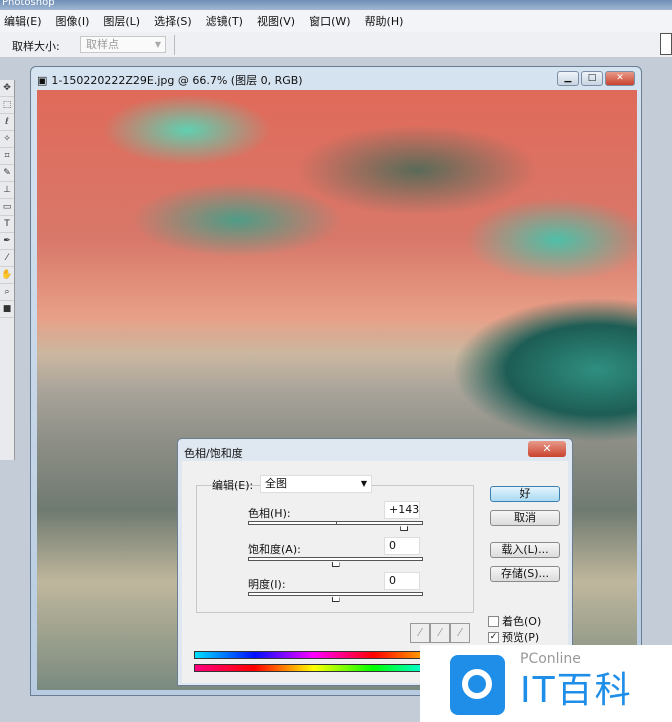 The width and height of the screenshot is (672, 722). What do you see at coordinates (522, 621) in the screenshot?
I see `colorize-label: 着色(O)` at bounding box center [522, 621].